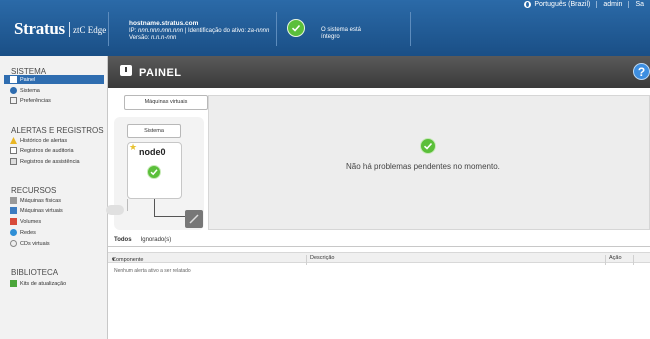  I want to click on sidebar-item-maquinas-fisicas: Máquinas físicas, so click(35, 200).